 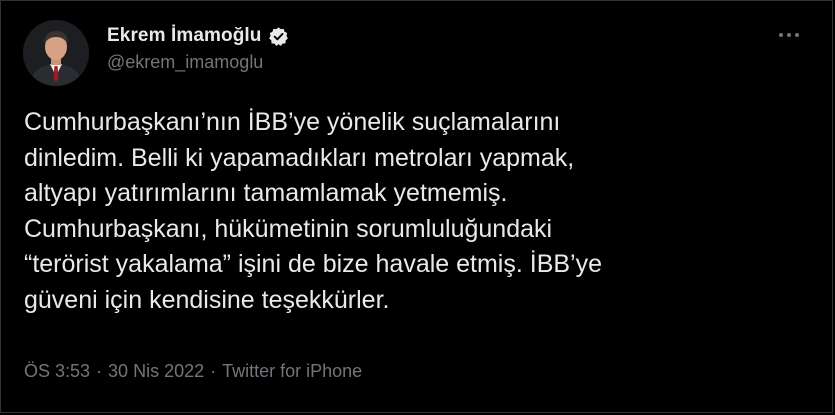 What do you see at coordinates (292, 371) in the screenshot?
I see `tweet-source: Twitter for iPhone` at bounding box center [292, 371].